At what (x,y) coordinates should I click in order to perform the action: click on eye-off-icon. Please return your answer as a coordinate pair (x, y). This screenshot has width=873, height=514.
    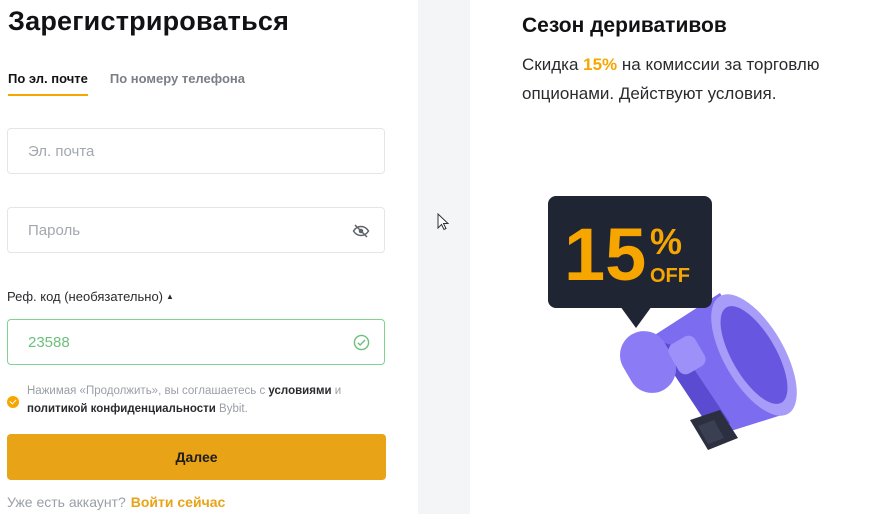
    Looking at the image, I should click on (361, 231).